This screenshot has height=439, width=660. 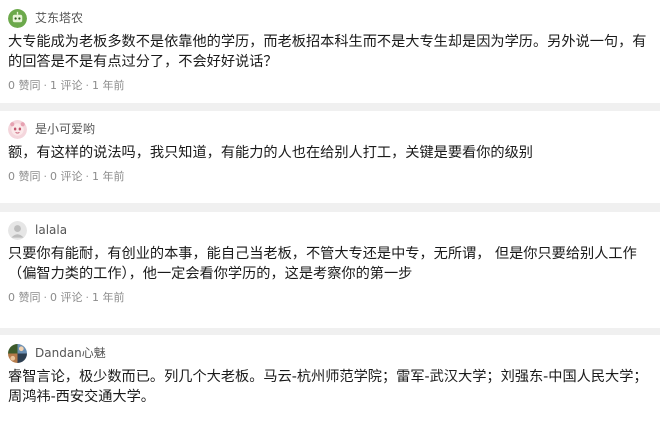 What do you see at coordinates (270, 153) in the screenshot?
I see `comment-text: 额，有这样的说法吗，我只知道，有能力的人也在给别人打工，关键是要看你的级别` at bounding box center [270, 153].